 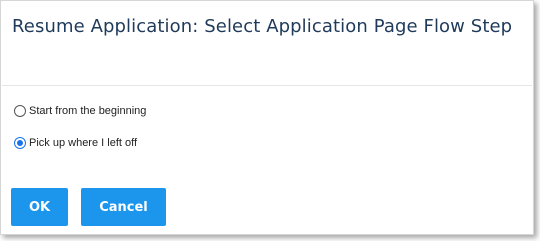 I want to click on ok-button: OK, so click(x=39, y=207).